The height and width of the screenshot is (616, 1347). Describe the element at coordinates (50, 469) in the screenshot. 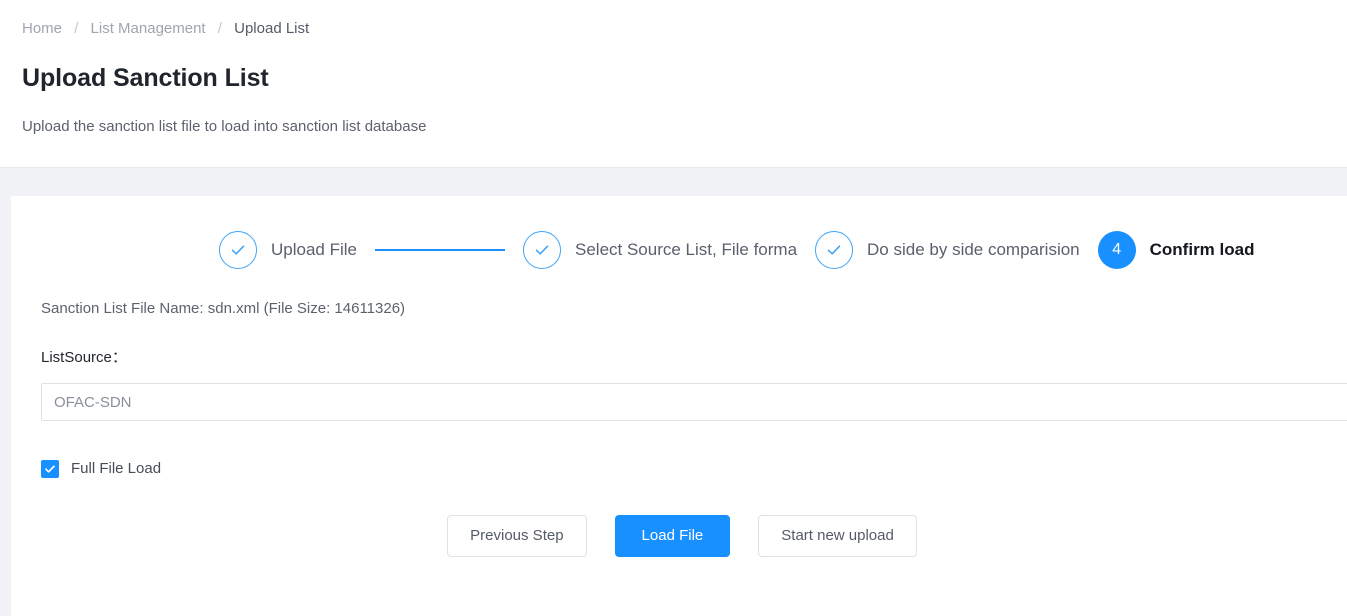

I see `full-file-load-checkbox` at that location.